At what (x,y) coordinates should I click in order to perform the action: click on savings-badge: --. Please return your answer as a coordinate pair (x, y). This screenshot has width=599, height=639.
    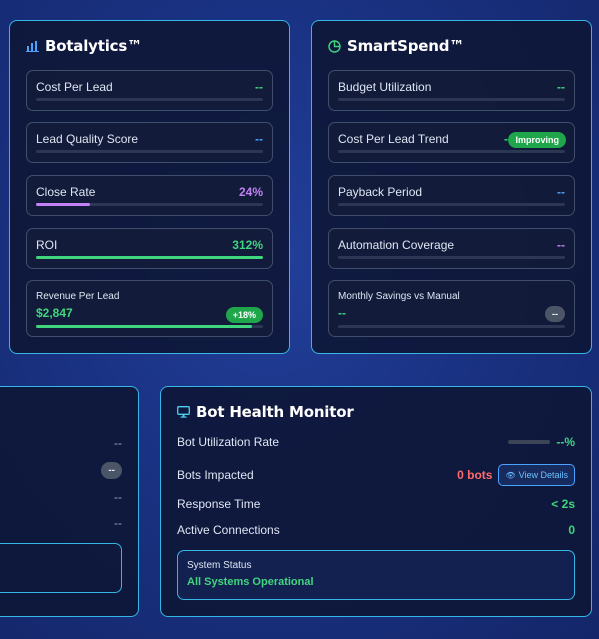
    Looking at the image, I should click on (555, 314).